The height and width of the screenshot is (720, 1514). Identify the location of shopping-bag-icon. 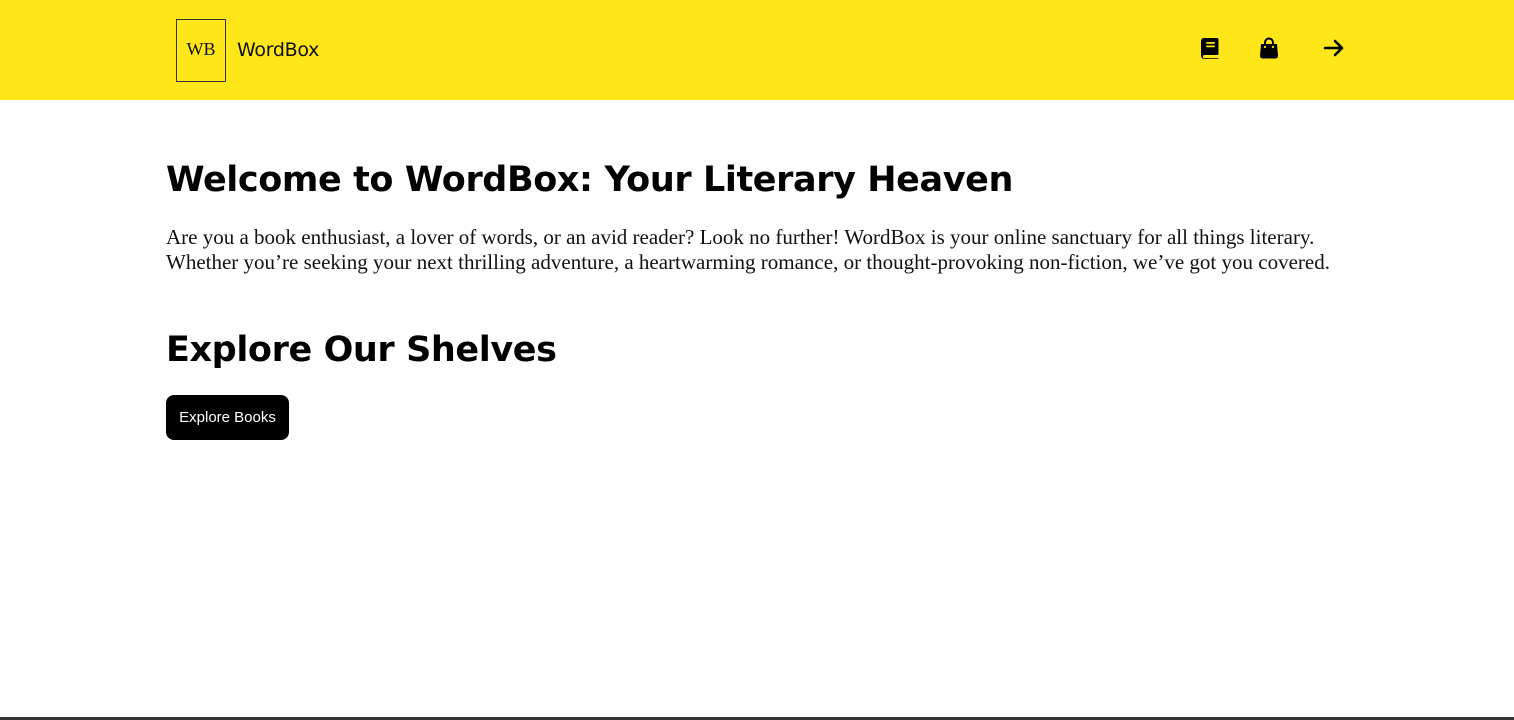
(1269, 48).